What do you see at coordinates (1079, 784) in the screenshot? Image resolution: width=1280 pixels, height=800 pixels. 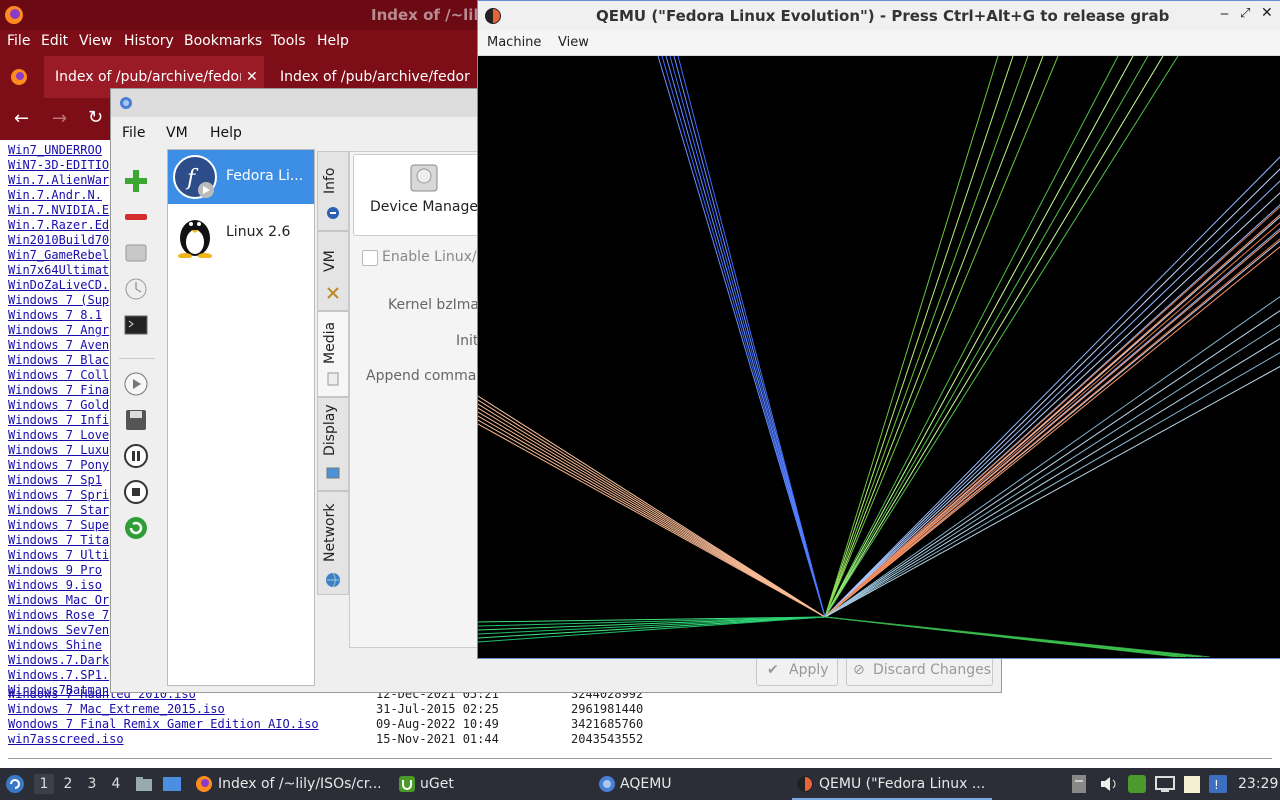 I see `clipboard-icon` at bounding box center [1079, 784].